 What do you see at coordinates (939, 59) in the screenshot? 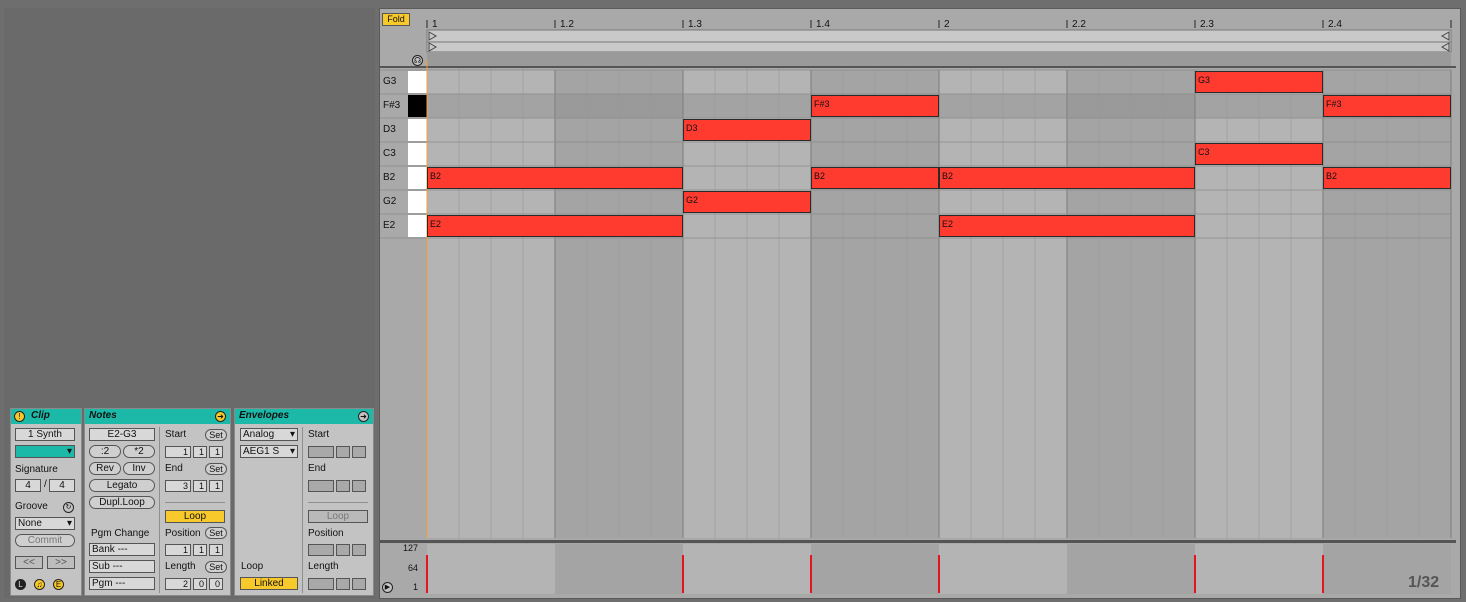
I see `scroll-strip` at bounding box center [939, 59].